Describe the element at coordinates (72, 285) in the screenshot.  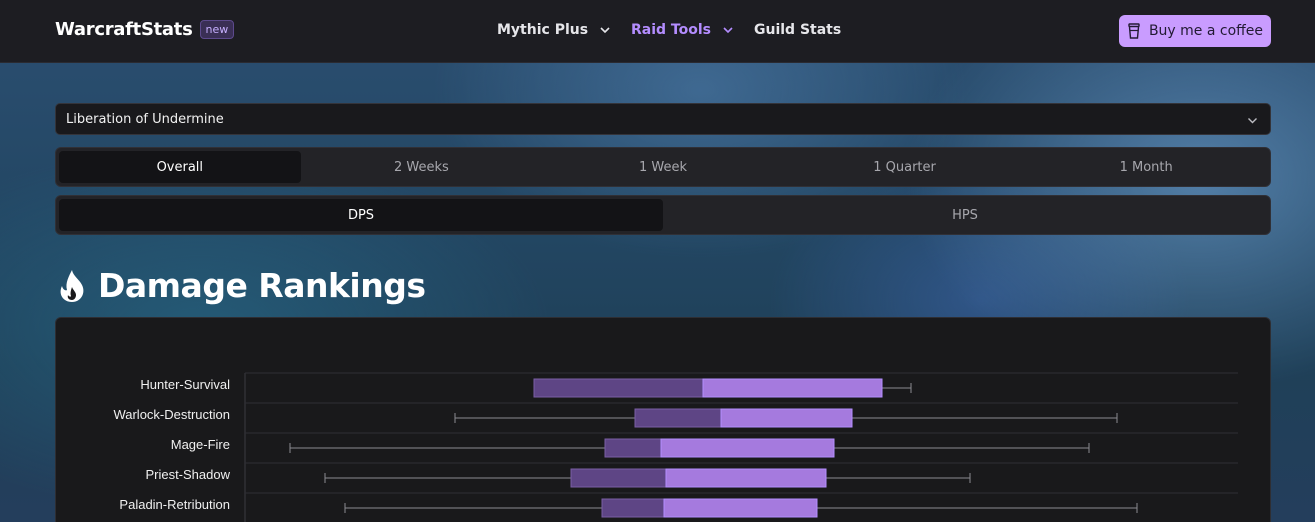
I see `fire-icon` at that location.